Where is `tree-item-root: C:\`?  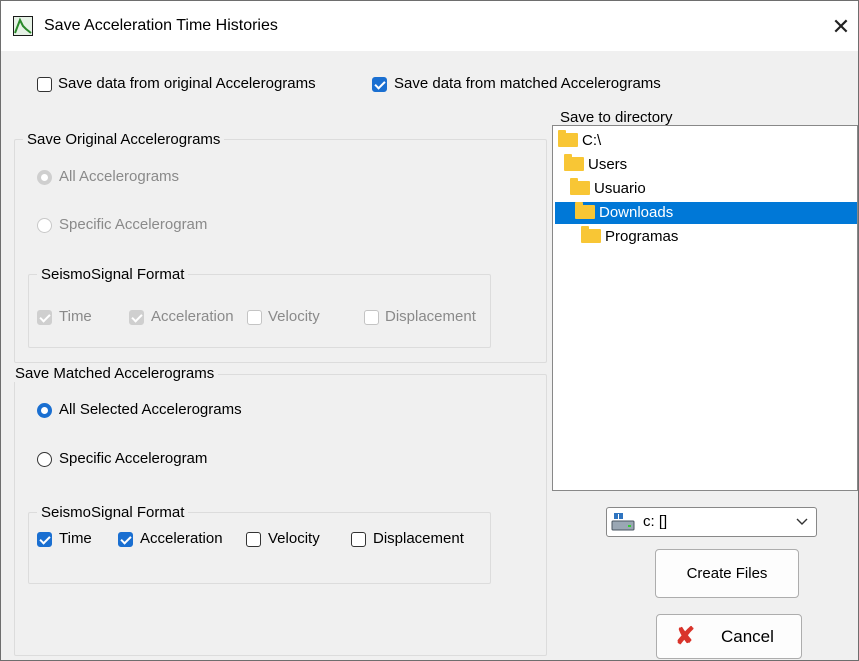 tree-item-root: C:\ is located at coordinates (579, 141).